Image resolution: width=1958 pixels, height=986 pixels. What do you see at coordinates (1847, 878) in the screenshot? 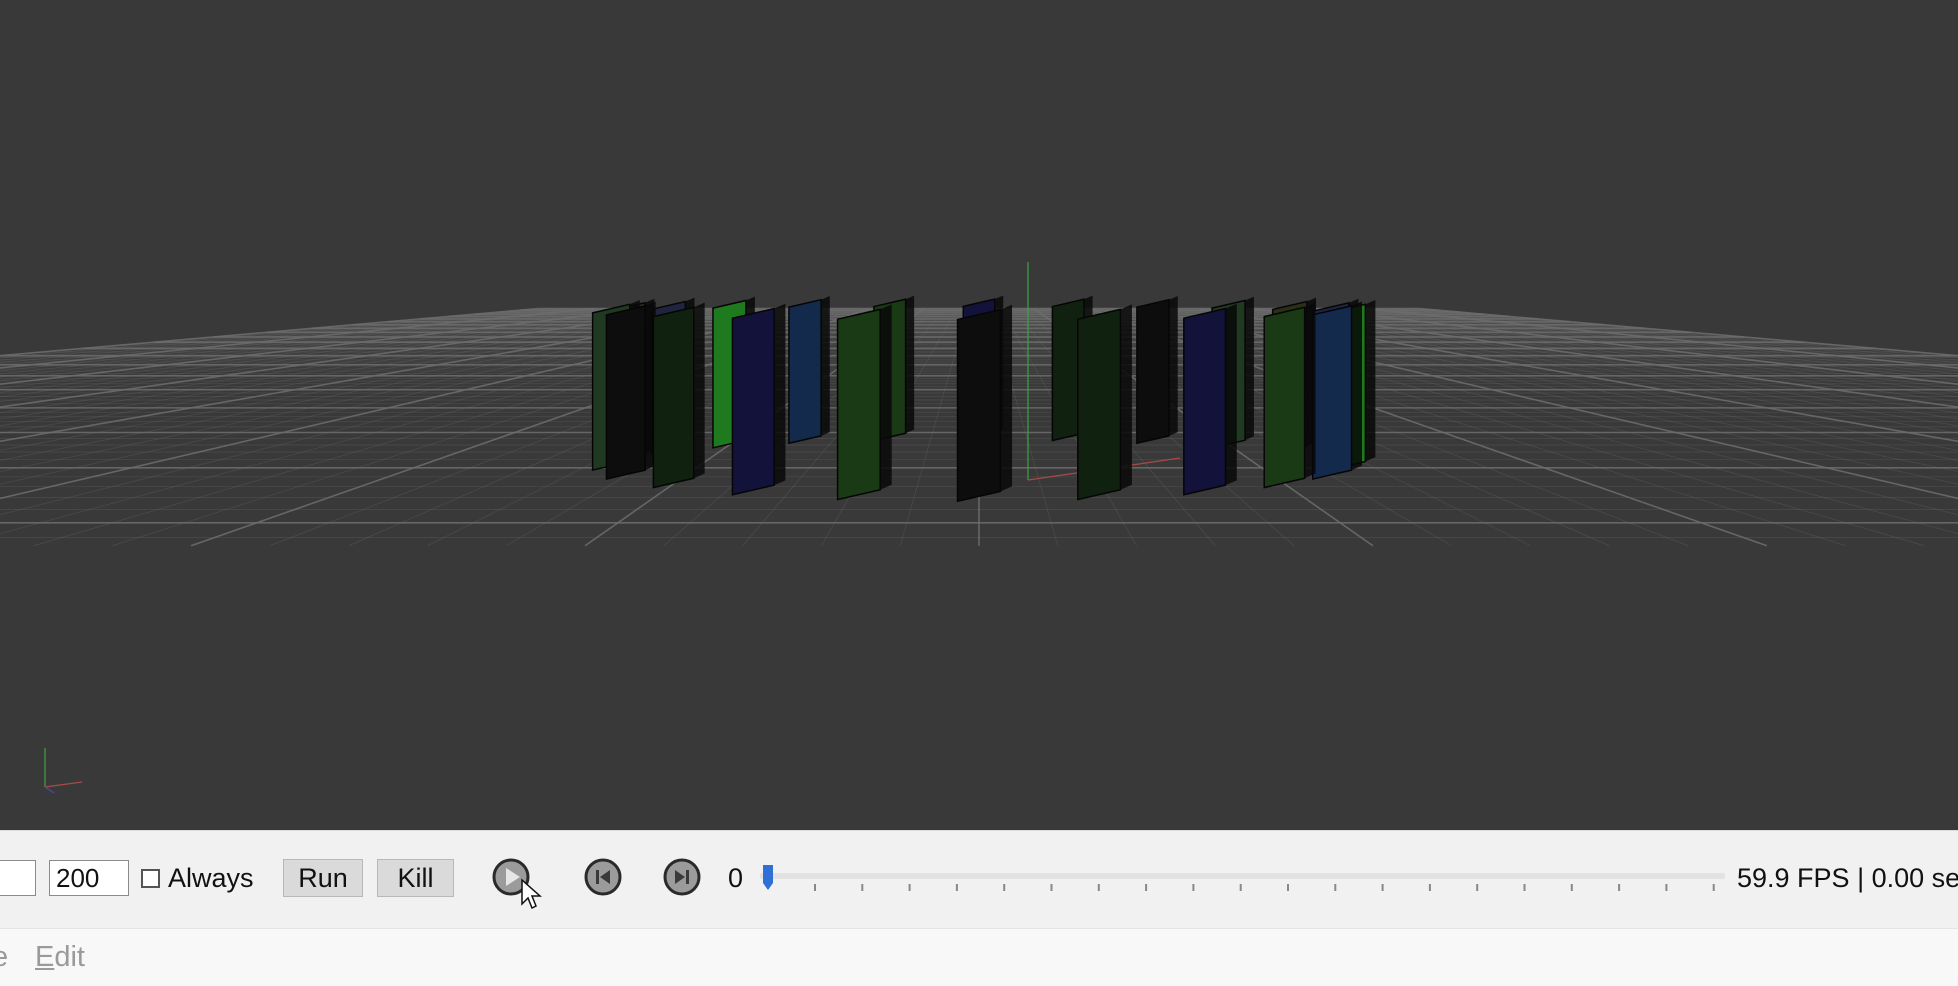
I see `fps-readout: 59.9 FPS | 0.00 se` at bounding box center [1847, 878].